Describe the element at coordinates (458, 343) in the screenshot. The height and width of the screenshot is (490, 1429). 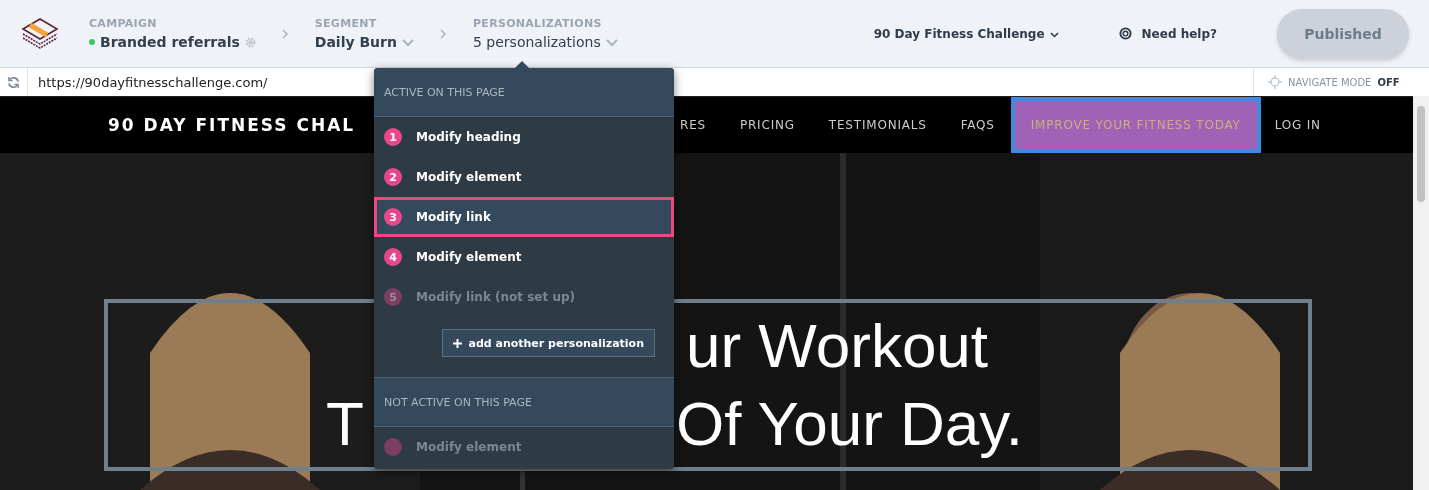
I see `plus-icon` at that location.